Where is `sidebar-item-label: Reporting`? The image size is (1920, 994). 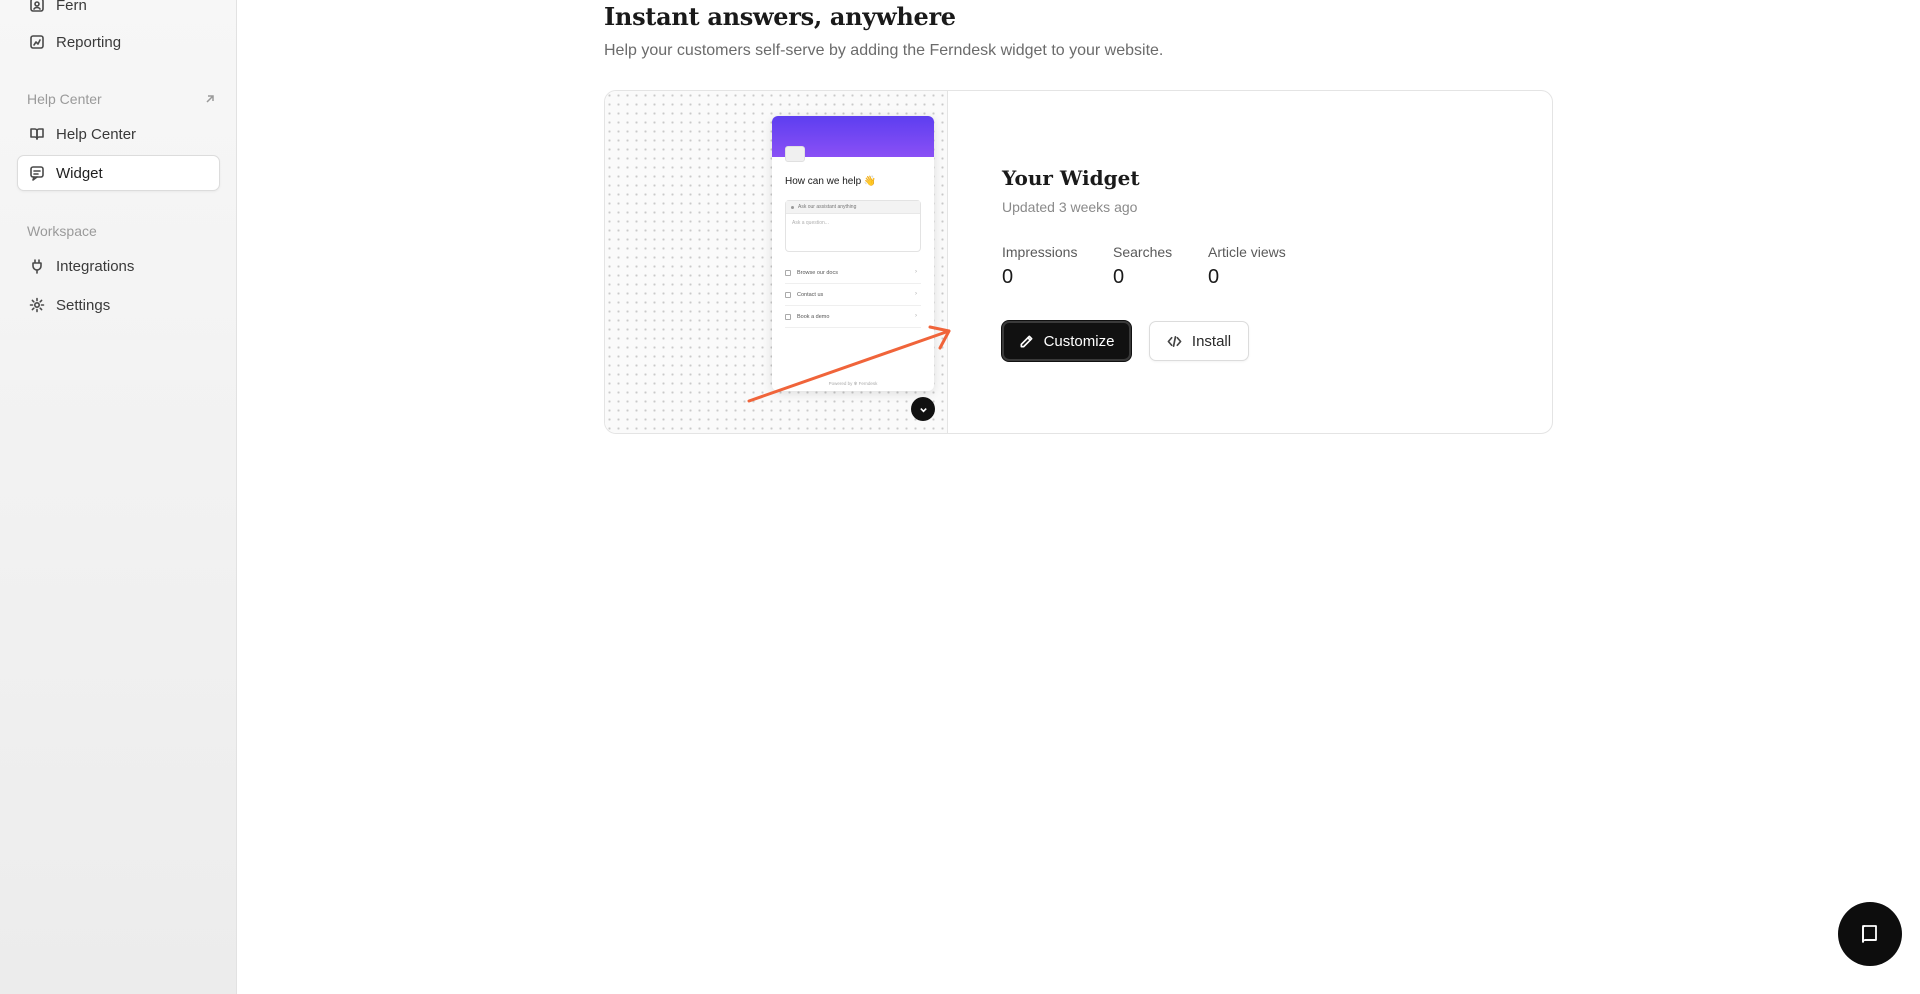 sidebar-item-label: Reporting is located at coordinates (89, 42).